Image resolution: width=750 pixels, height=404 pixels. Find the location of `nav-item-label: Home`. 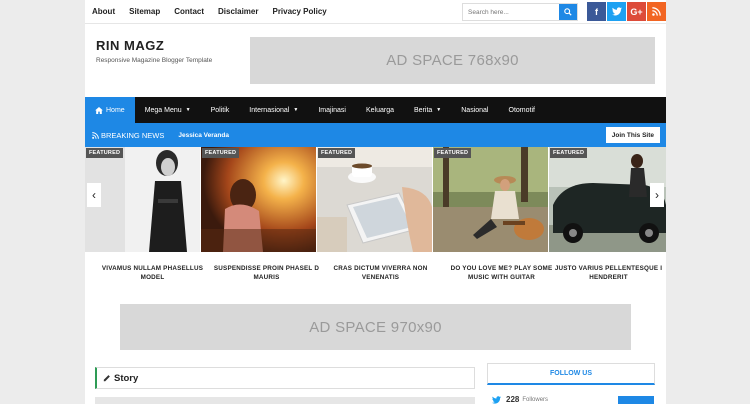

nav-item-label: Home is located at coordinates (115, 110).